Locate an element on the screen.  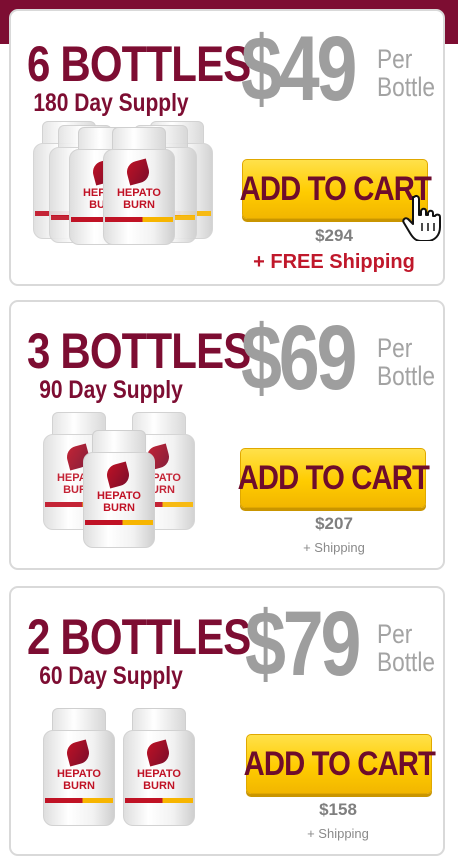
offer-total-price: $207 is located at coordinates (334, 523).